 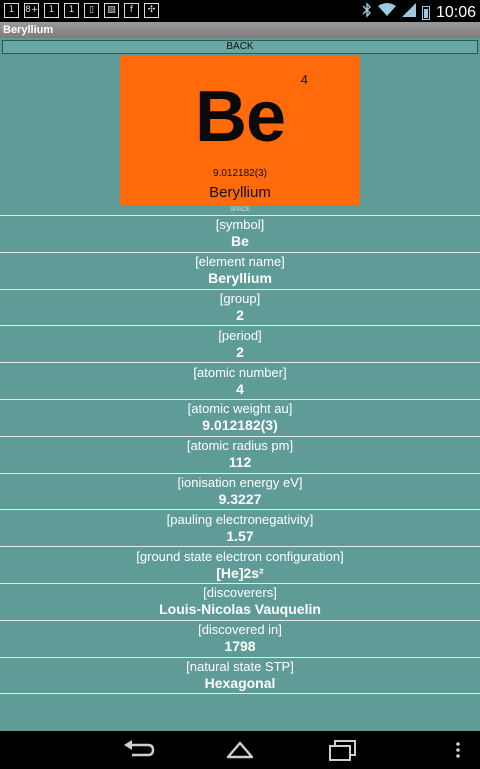 I want to click on property-label: [ionisation energy eV], so click(x=240, y=482).